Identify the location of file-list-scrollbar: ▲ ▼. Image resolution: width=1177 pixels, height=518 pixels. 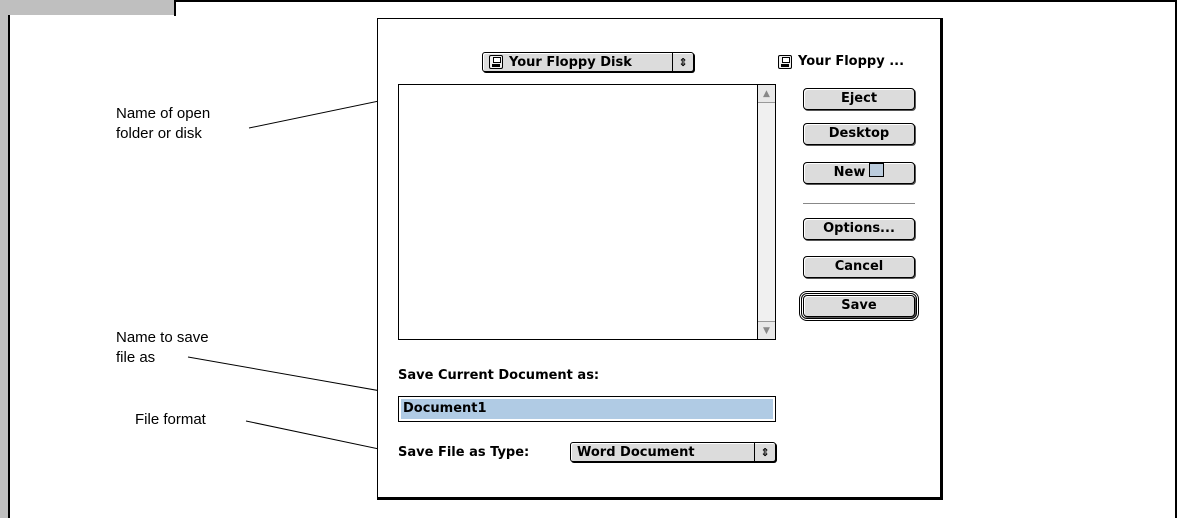
(766, 212).